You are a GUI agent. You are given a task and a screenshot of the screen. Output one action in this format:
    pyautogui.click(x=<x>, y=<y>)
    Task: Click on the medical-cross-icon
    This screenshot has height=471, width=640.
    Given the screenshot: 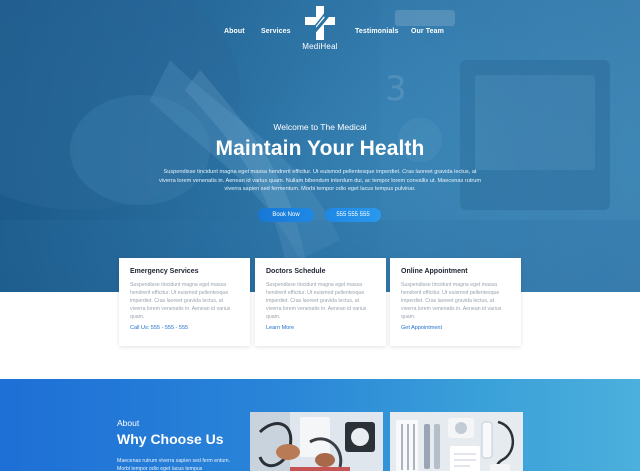 What is the action you would take?
    pyautogui.click(x=320, y=23)
    